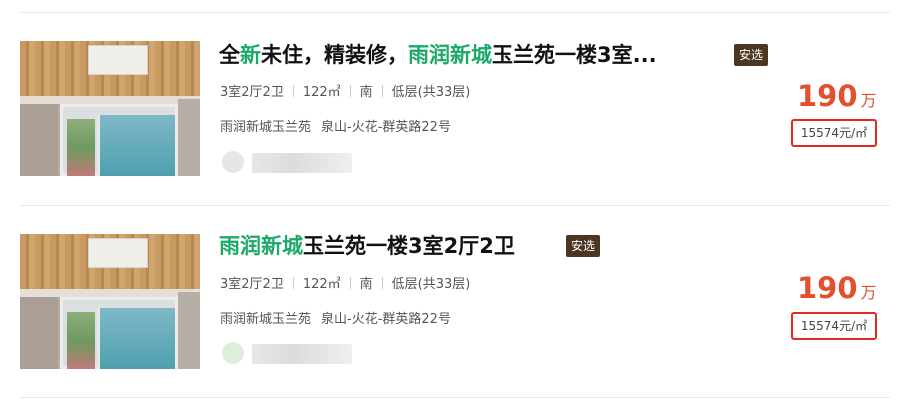  Describe the element at coordinates (455, 397) in the screenshot. I see `divider-bottom` at that location.